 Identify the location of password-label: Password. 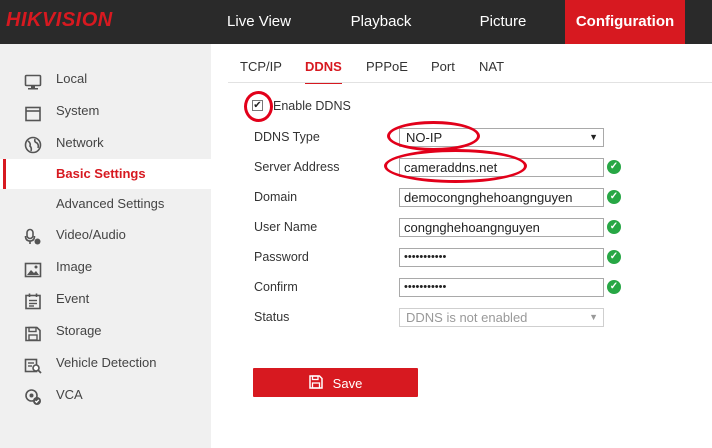
(281, 257).